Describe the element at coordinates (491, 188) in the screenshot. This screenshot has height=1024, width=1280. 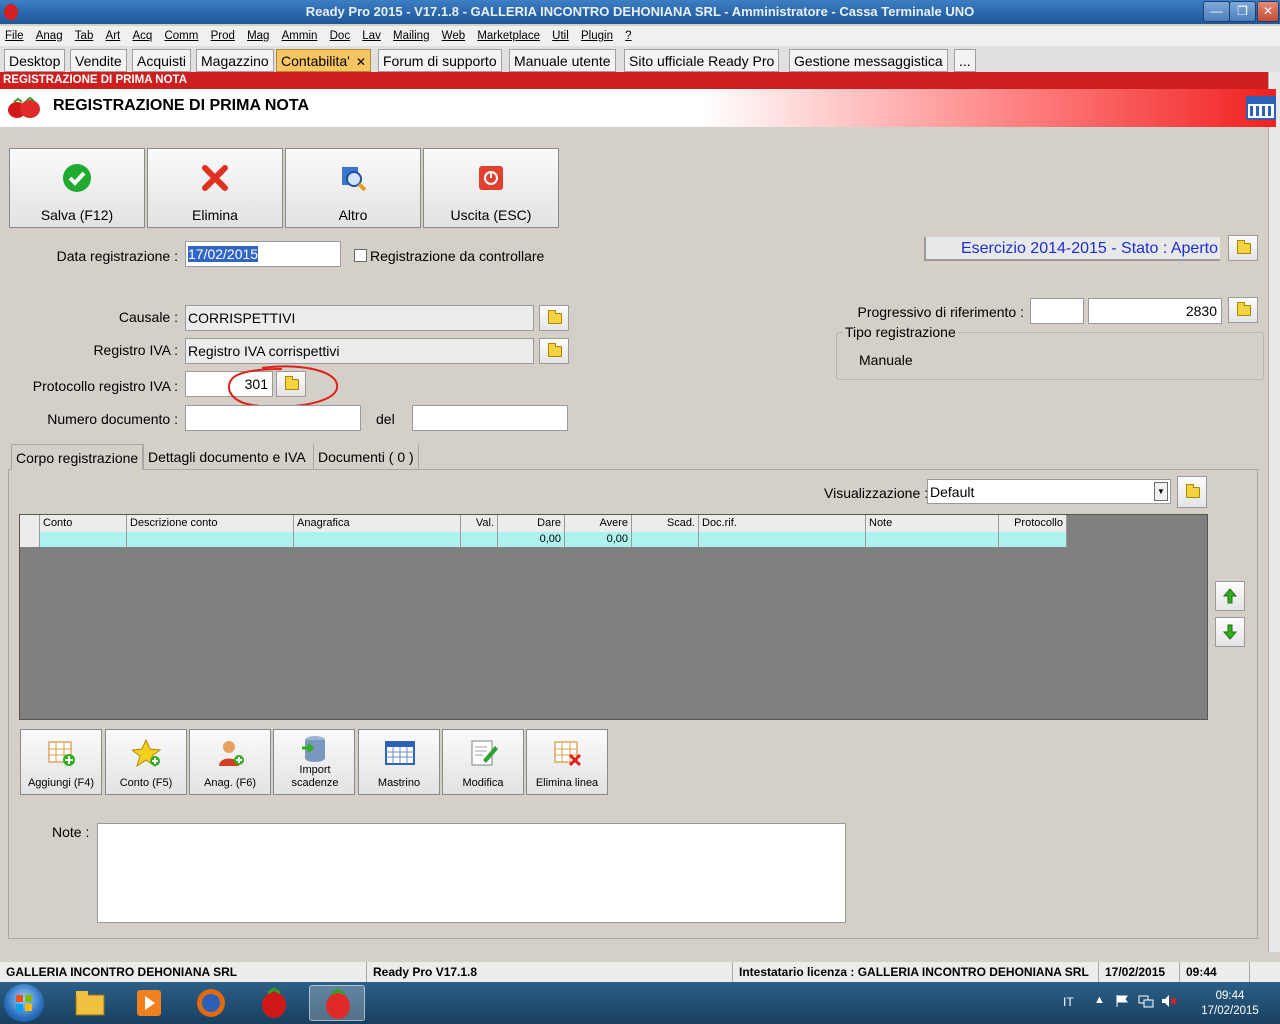
I see `exit-button: Uscita (ESC)` at that location.